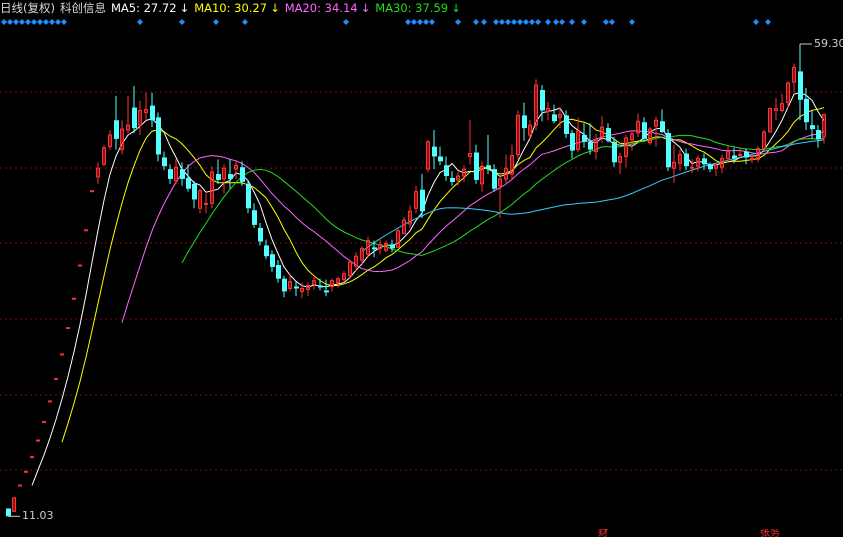 This screenshot has height=537, width=843. Describe the element at coordinates (275, 8) in the screenshot. I see `down-arrow-icon: ↓` at that location.